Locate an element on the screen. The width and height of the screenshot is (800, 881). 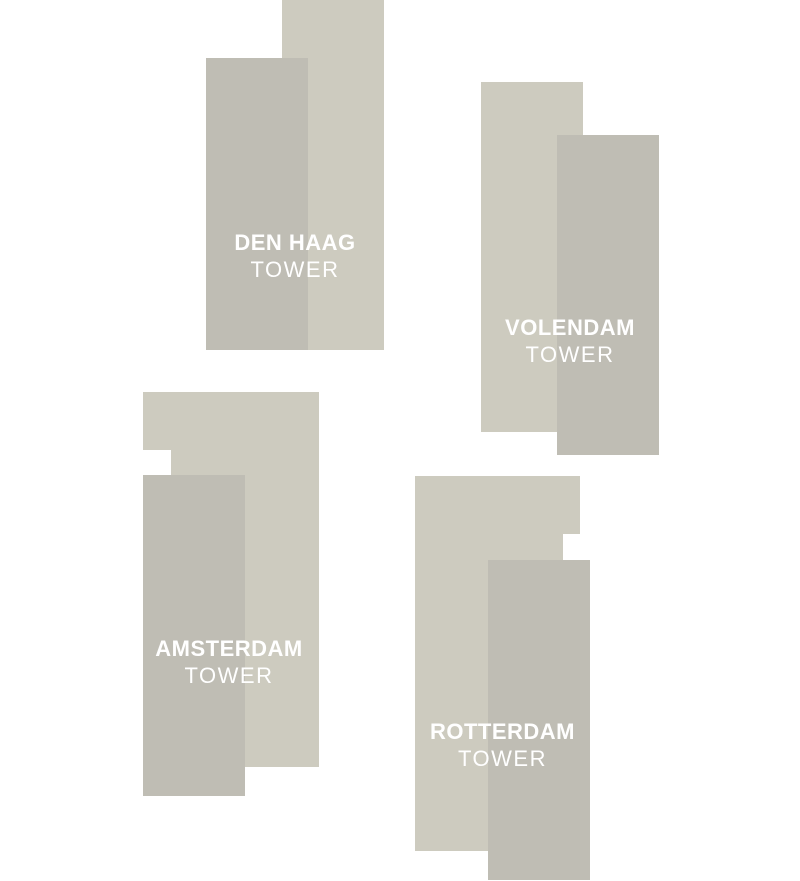
amsterdam-subtitle: TOWER is located at coordinates (229, 676).